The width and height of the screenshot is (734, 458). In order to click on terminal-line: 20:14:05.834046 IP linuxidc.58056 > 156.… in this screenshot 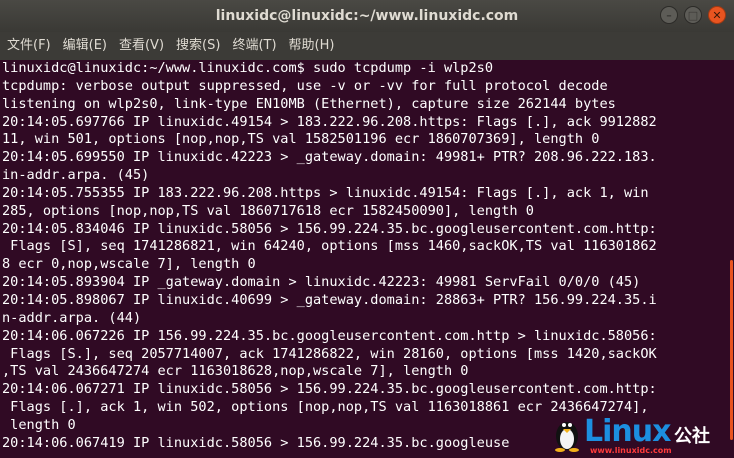, I will do `click(329, 228)`.